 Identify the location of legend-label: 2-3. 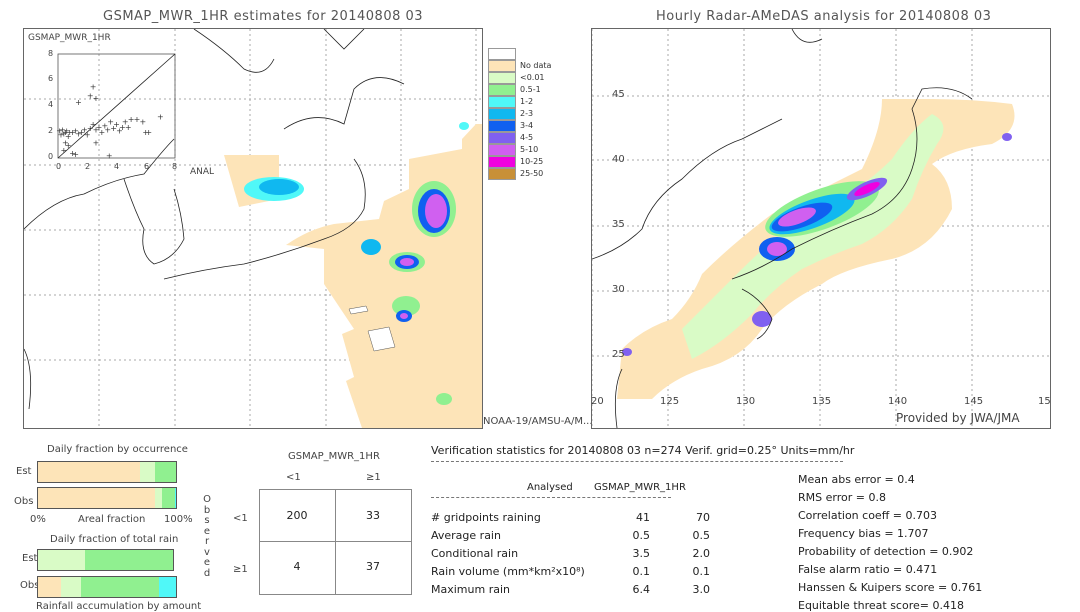
(527, 113).